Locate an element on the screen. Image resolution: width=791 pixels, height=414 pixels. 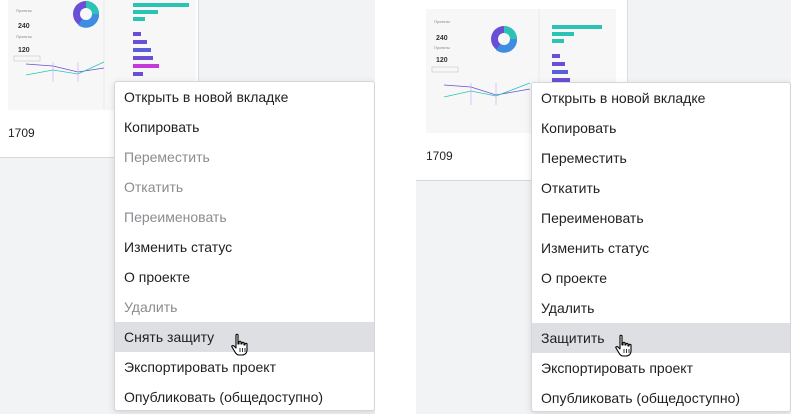
menu-item-unprotect: Снять защиту is located at coordinates (244, 337).